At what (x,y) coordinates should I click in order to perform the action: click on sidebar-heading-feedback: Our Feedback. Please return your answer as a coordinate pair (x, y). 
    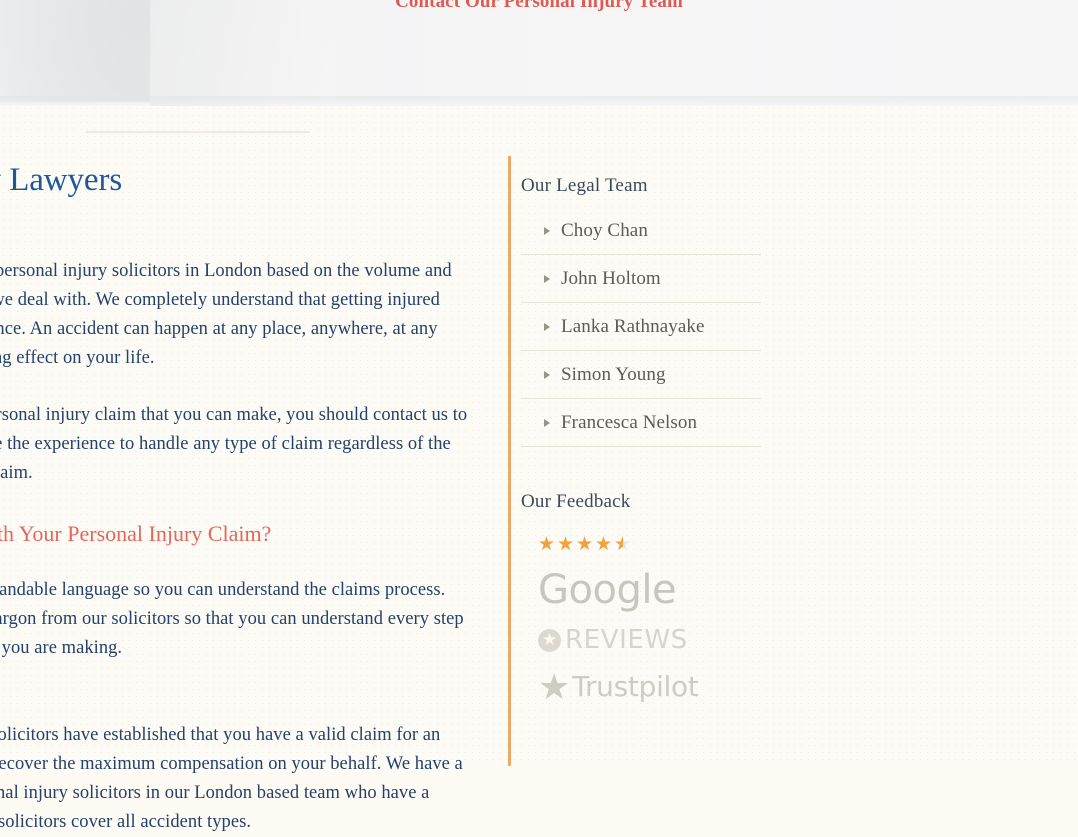
    Looking at the image, I should click on (576, 501).